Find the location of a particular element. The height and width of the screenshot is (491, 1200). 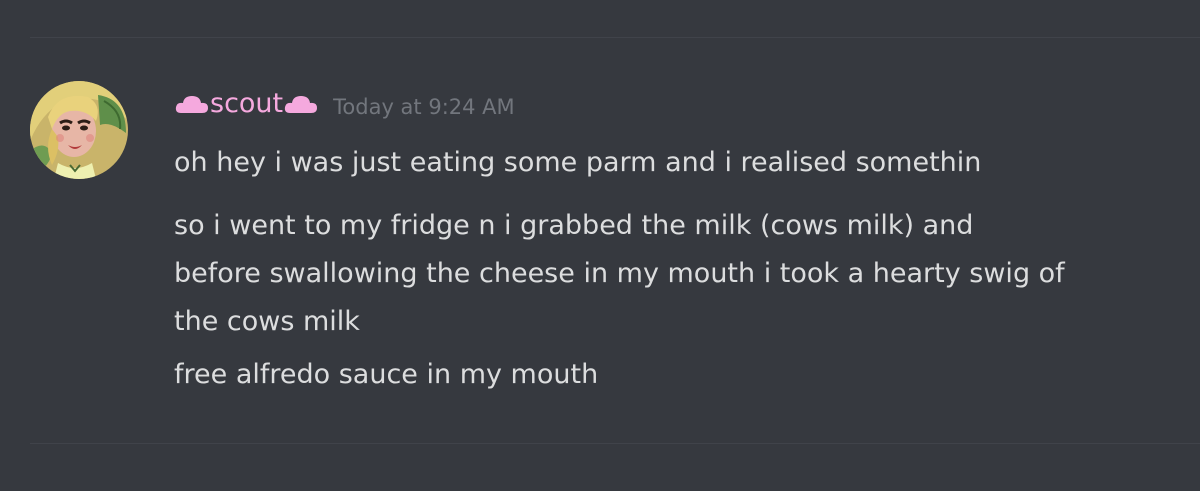

avatar is located at coordinates (79, 130).